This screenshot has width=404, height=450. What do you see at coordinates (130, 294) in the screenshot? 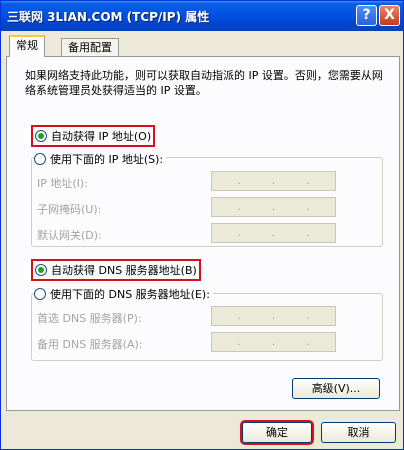
I see `manual-dns-label: 使用下面的 DNS 服务器地址(E):` at bounding box center [130, 294].